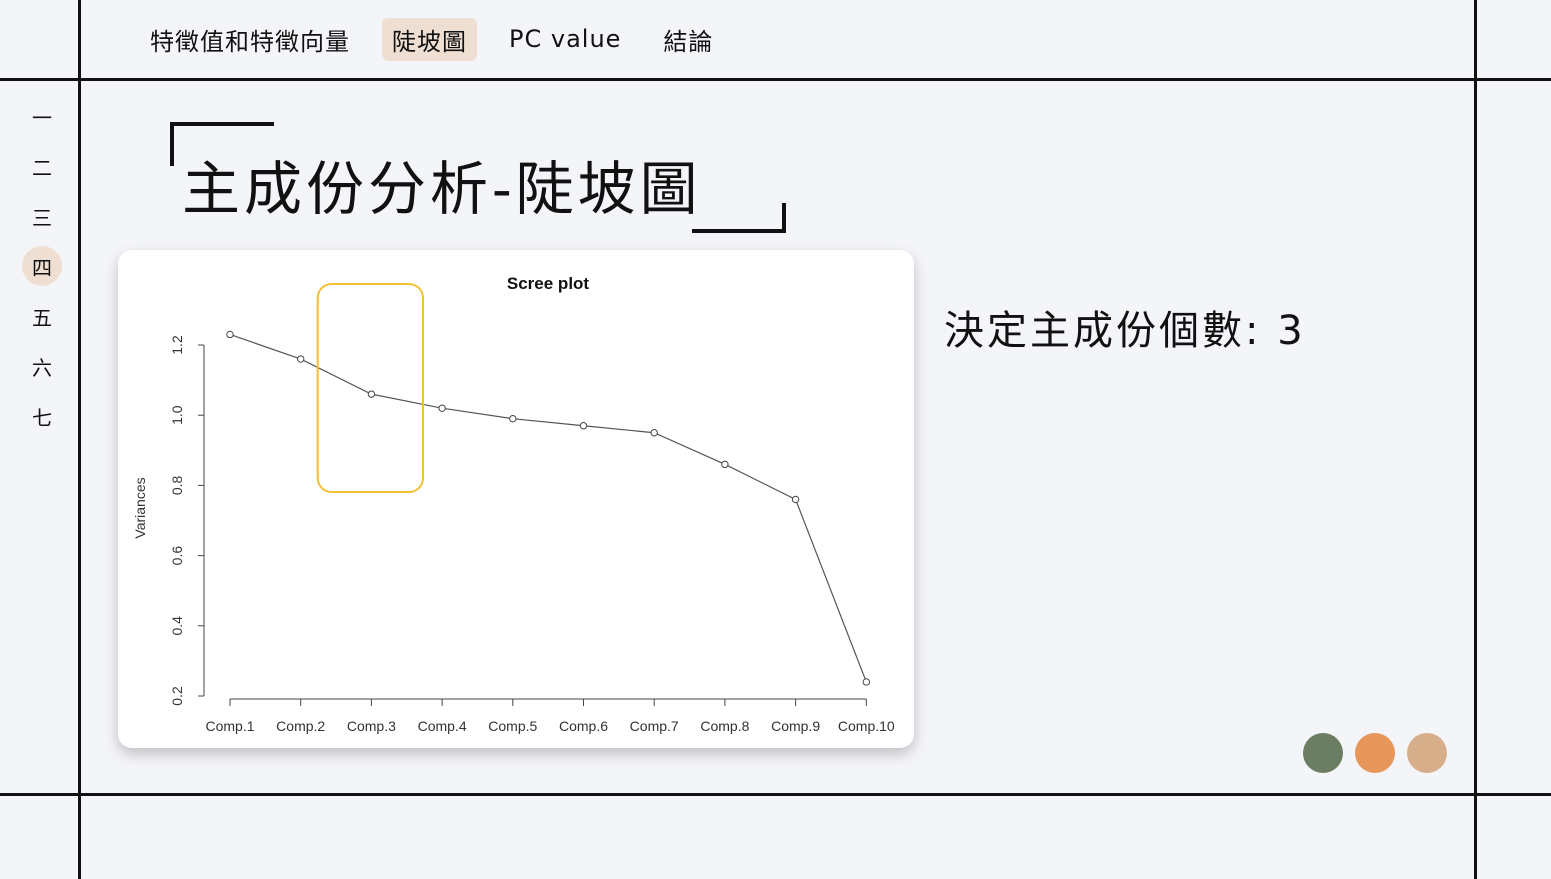 The width and height of the screenshot is (1551, 879). What do you see at coordinates (177, 485) in the screenshot?
I see `y-tick-label: 0.8` at bounding box center [177, 485].